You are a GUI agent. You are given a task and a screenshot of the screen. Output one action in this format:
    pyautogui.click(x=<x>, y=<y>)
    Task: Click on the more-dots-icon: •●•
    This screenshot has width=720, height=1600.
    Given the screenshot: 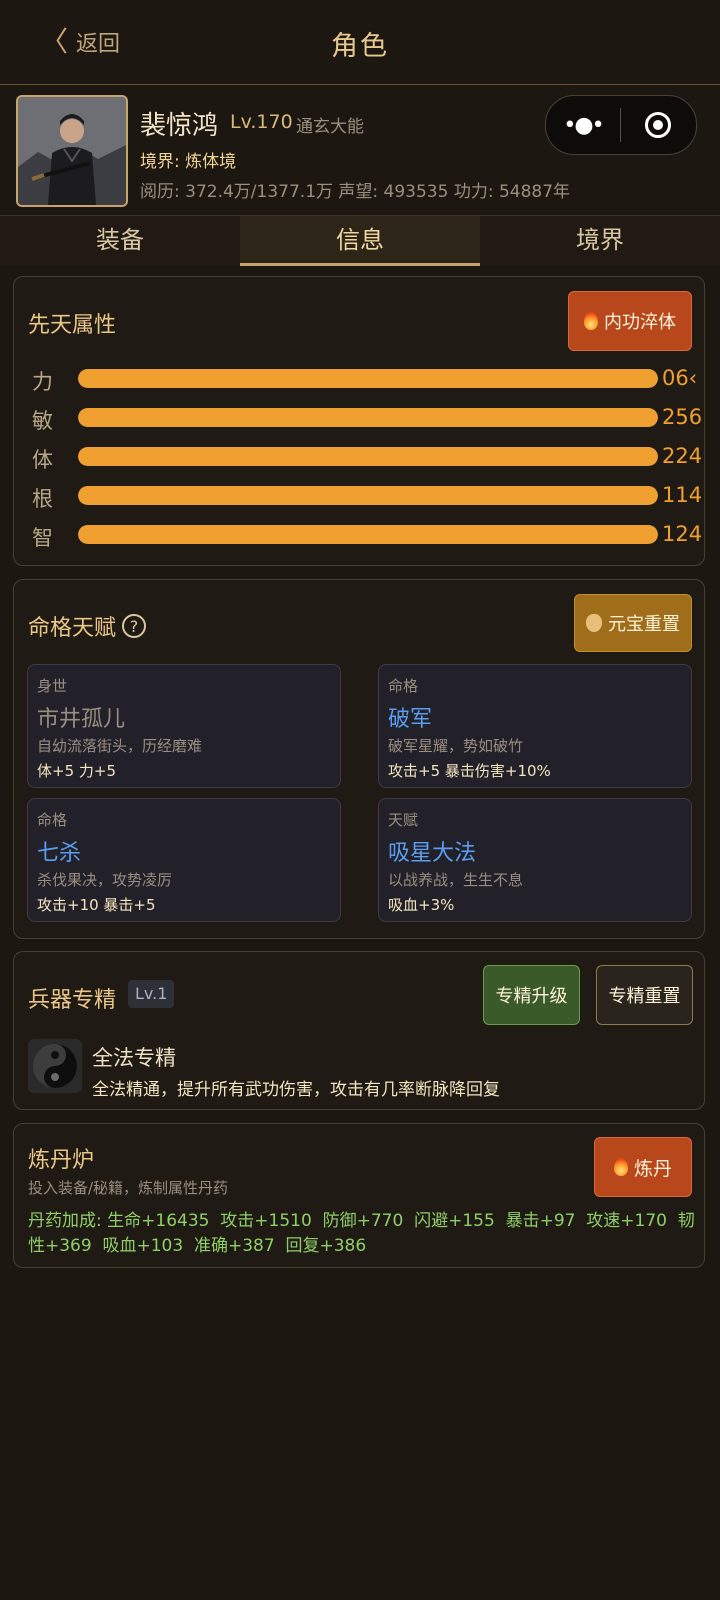 What is the action you would take?
    pyautogui.click(x=583, y=125)
    